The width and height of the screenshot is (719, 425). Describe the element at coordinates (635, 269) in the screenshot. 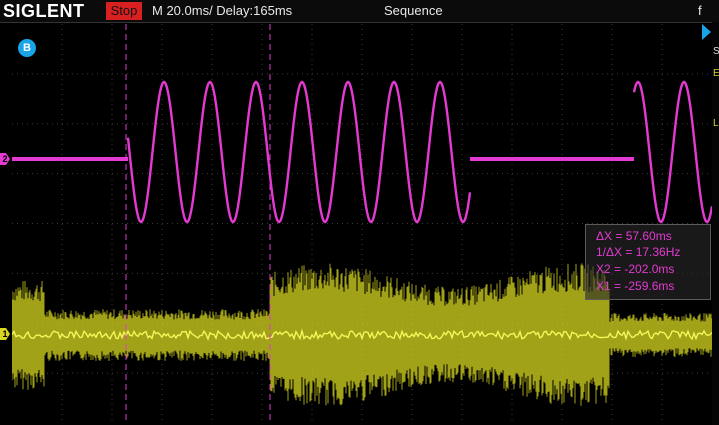

I see `cursor-x2: X2 = -202.0ms` at that location.